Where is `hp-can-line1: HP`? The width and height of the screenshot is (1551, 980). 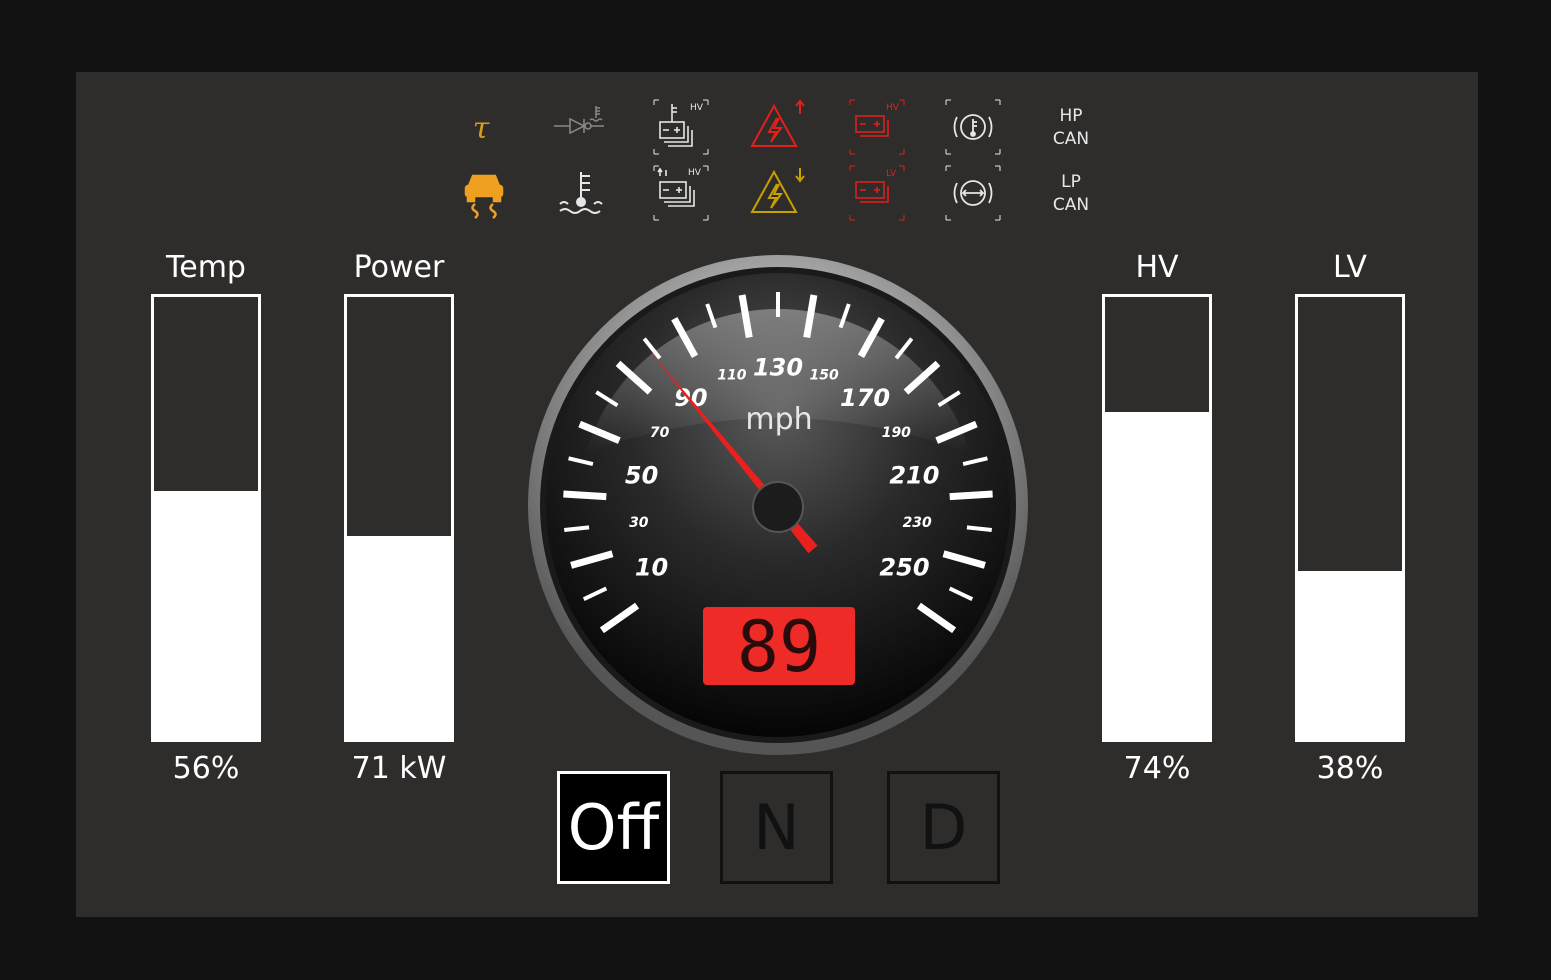 hp-can-line1: HP is located at coordinates (1071, 116).